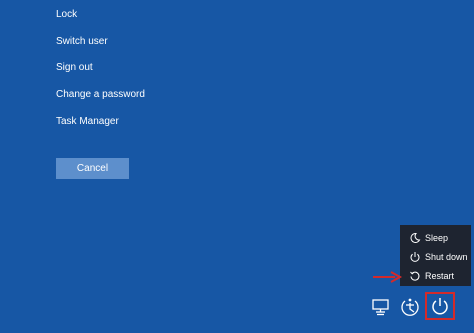 The width and height of the screenshot is (474, 333). Describe the element at coordinates (381, 307) in the screenshot. I see `network-icon` at that location.